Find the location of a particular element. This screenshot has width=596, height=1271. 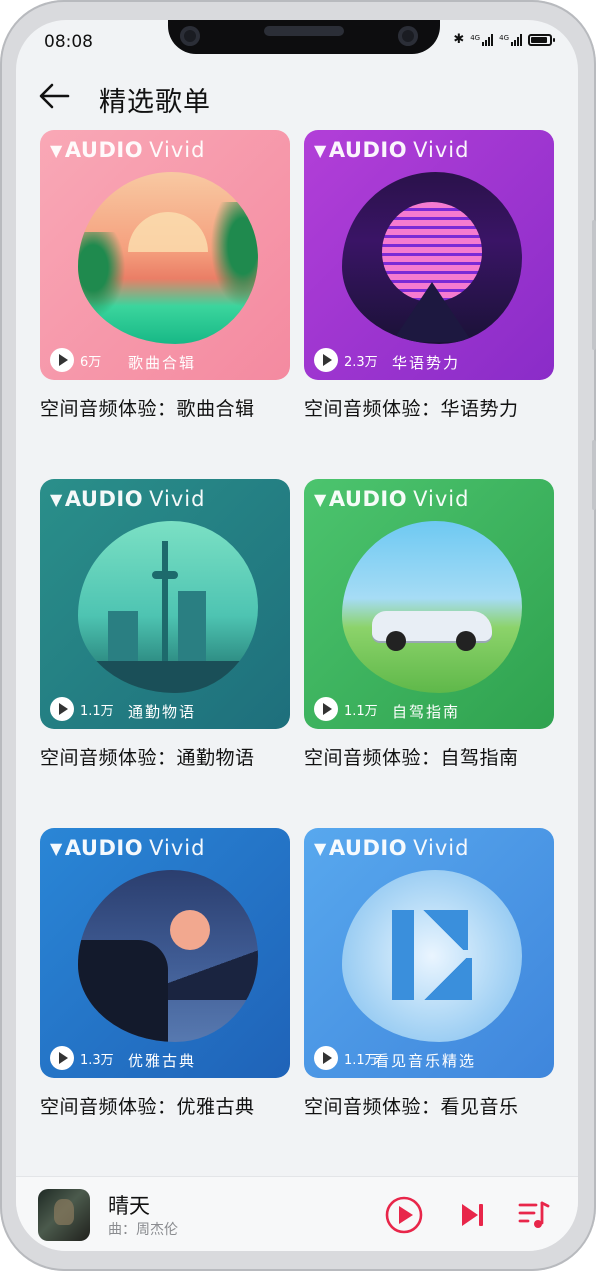

play-count-value: 1.3万 is located at coordinates (97, 1060).